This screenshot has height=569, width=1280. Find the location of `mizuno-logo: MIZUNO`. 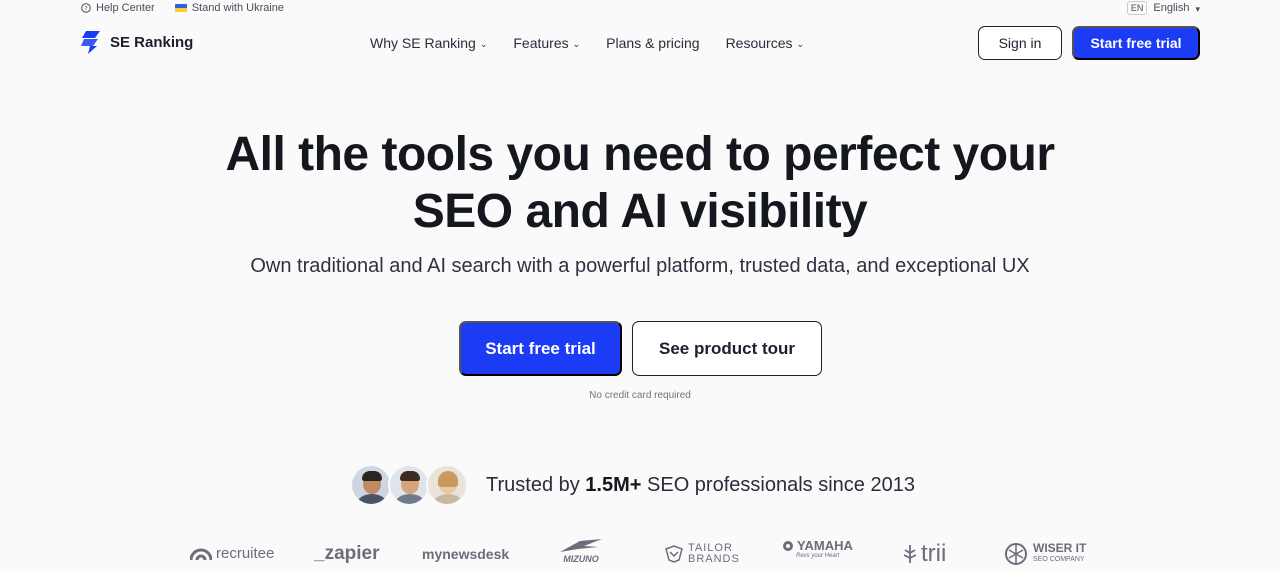

mizuno-logo: MIZUNO is located at coordinates (581, 553).